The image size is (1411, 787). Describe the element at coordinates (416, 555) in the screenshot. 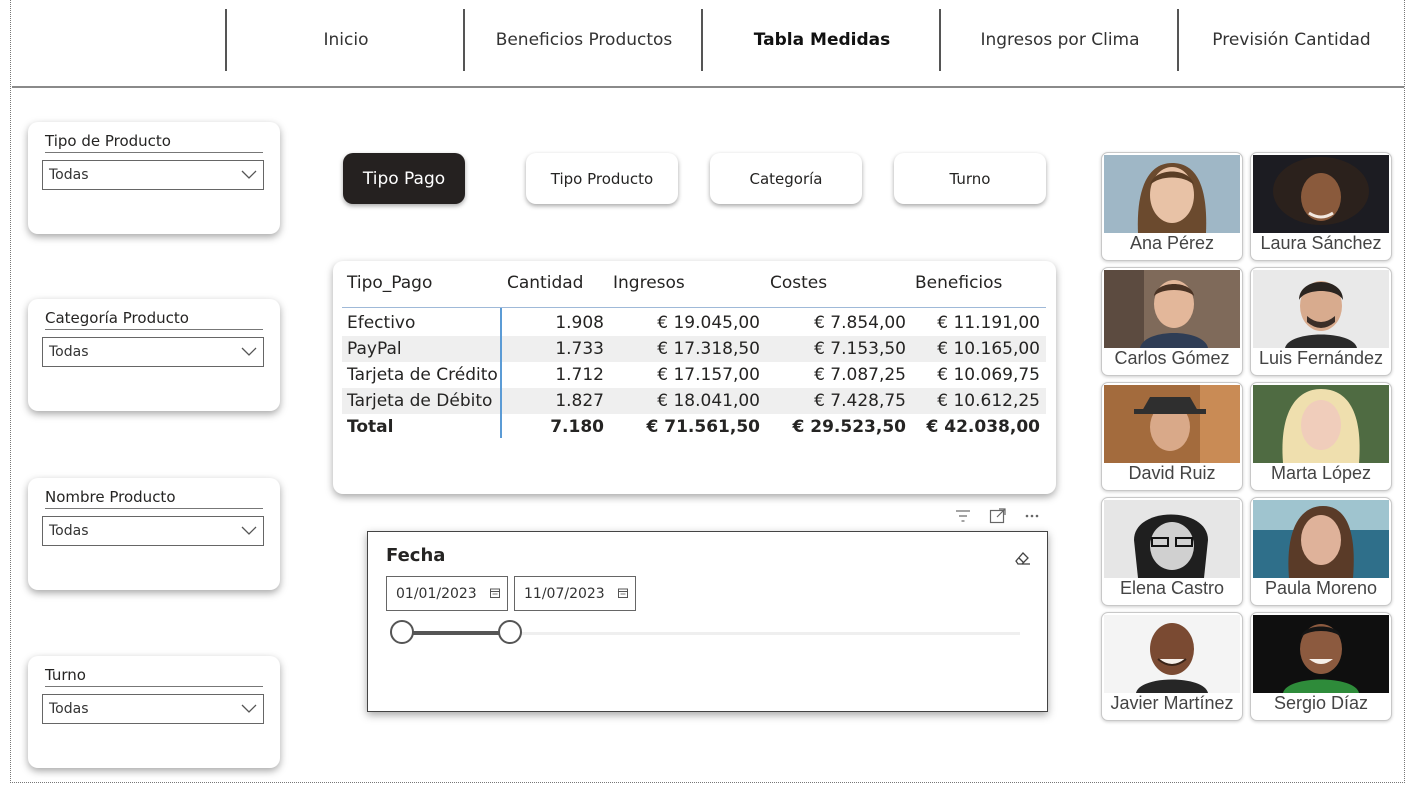

I see `date-slicer-title: Fecha` at that location.